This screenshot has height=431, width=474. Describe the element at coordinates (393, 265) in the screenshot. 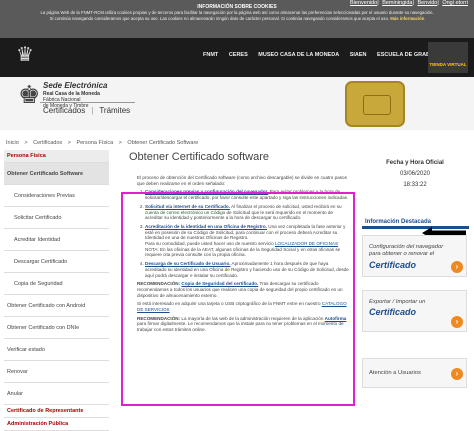

I see `card1-big: Certificado` at that location.